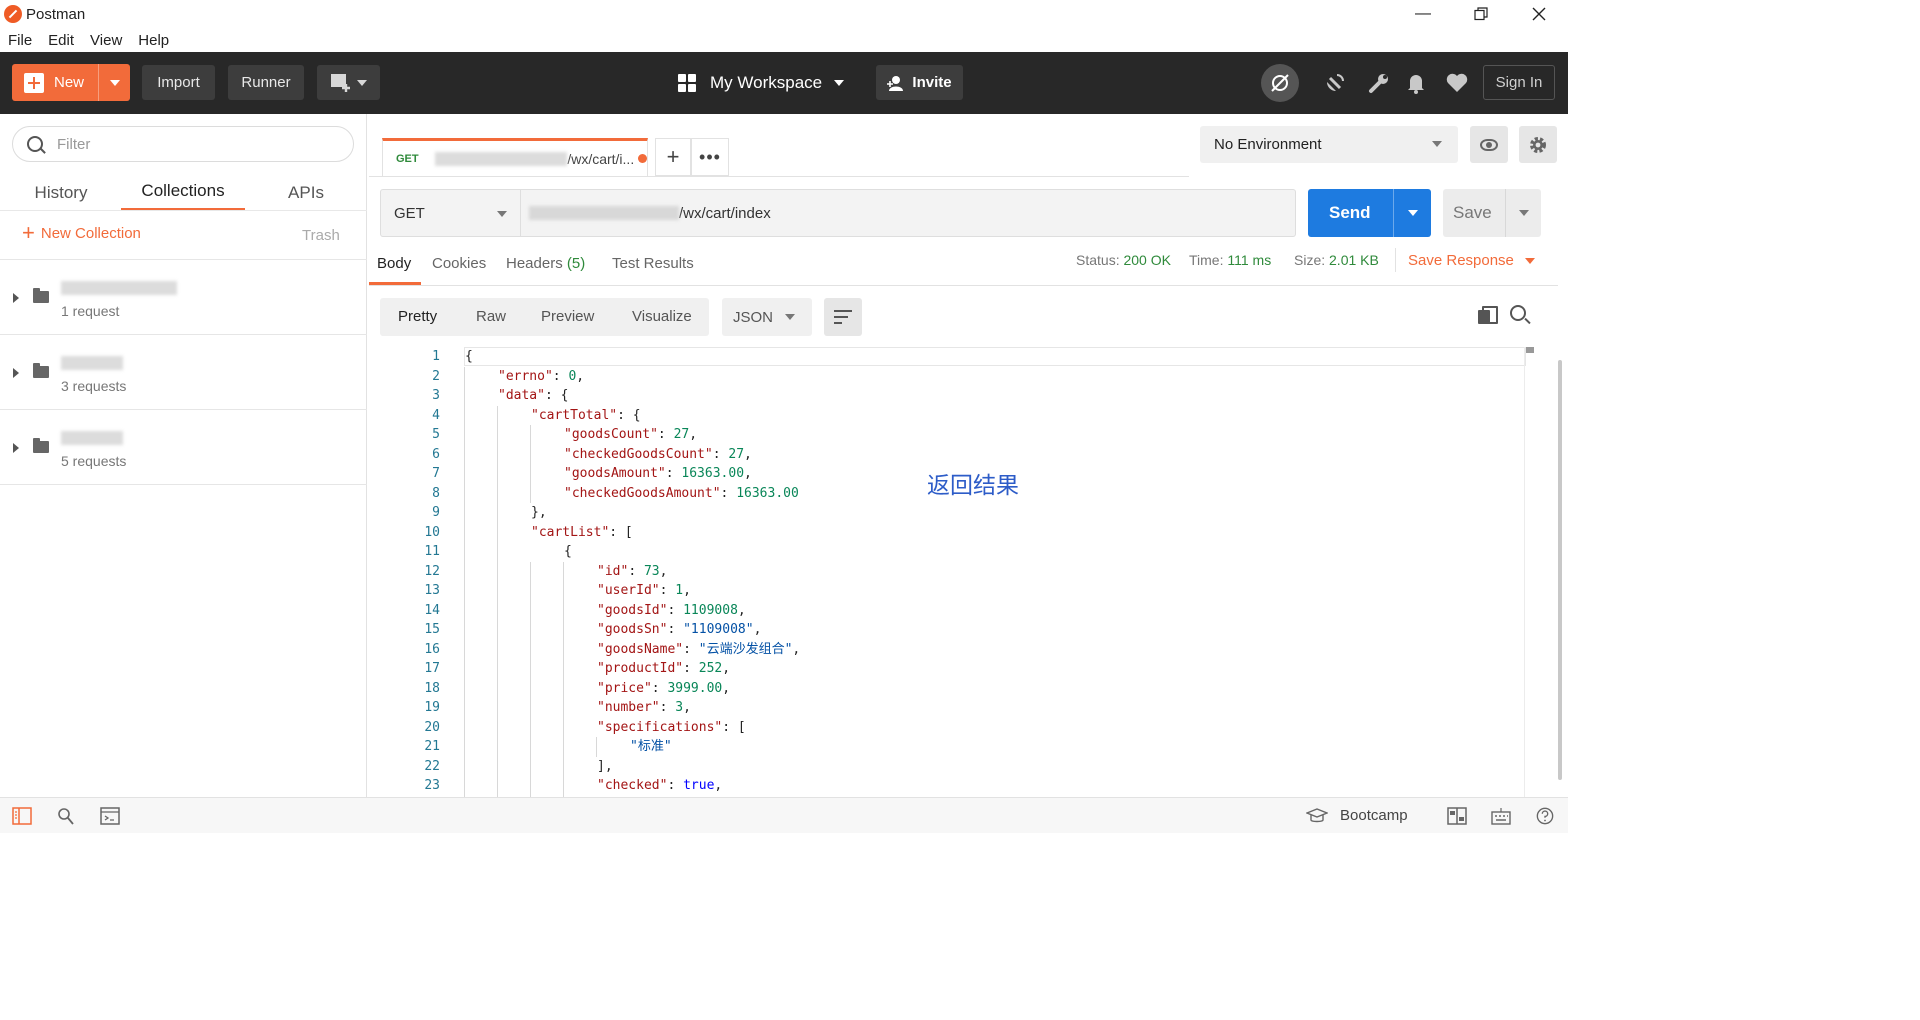  Describe the element at coordinates (340, 82) in the screenshot. I see `add-window-icon` at that location.